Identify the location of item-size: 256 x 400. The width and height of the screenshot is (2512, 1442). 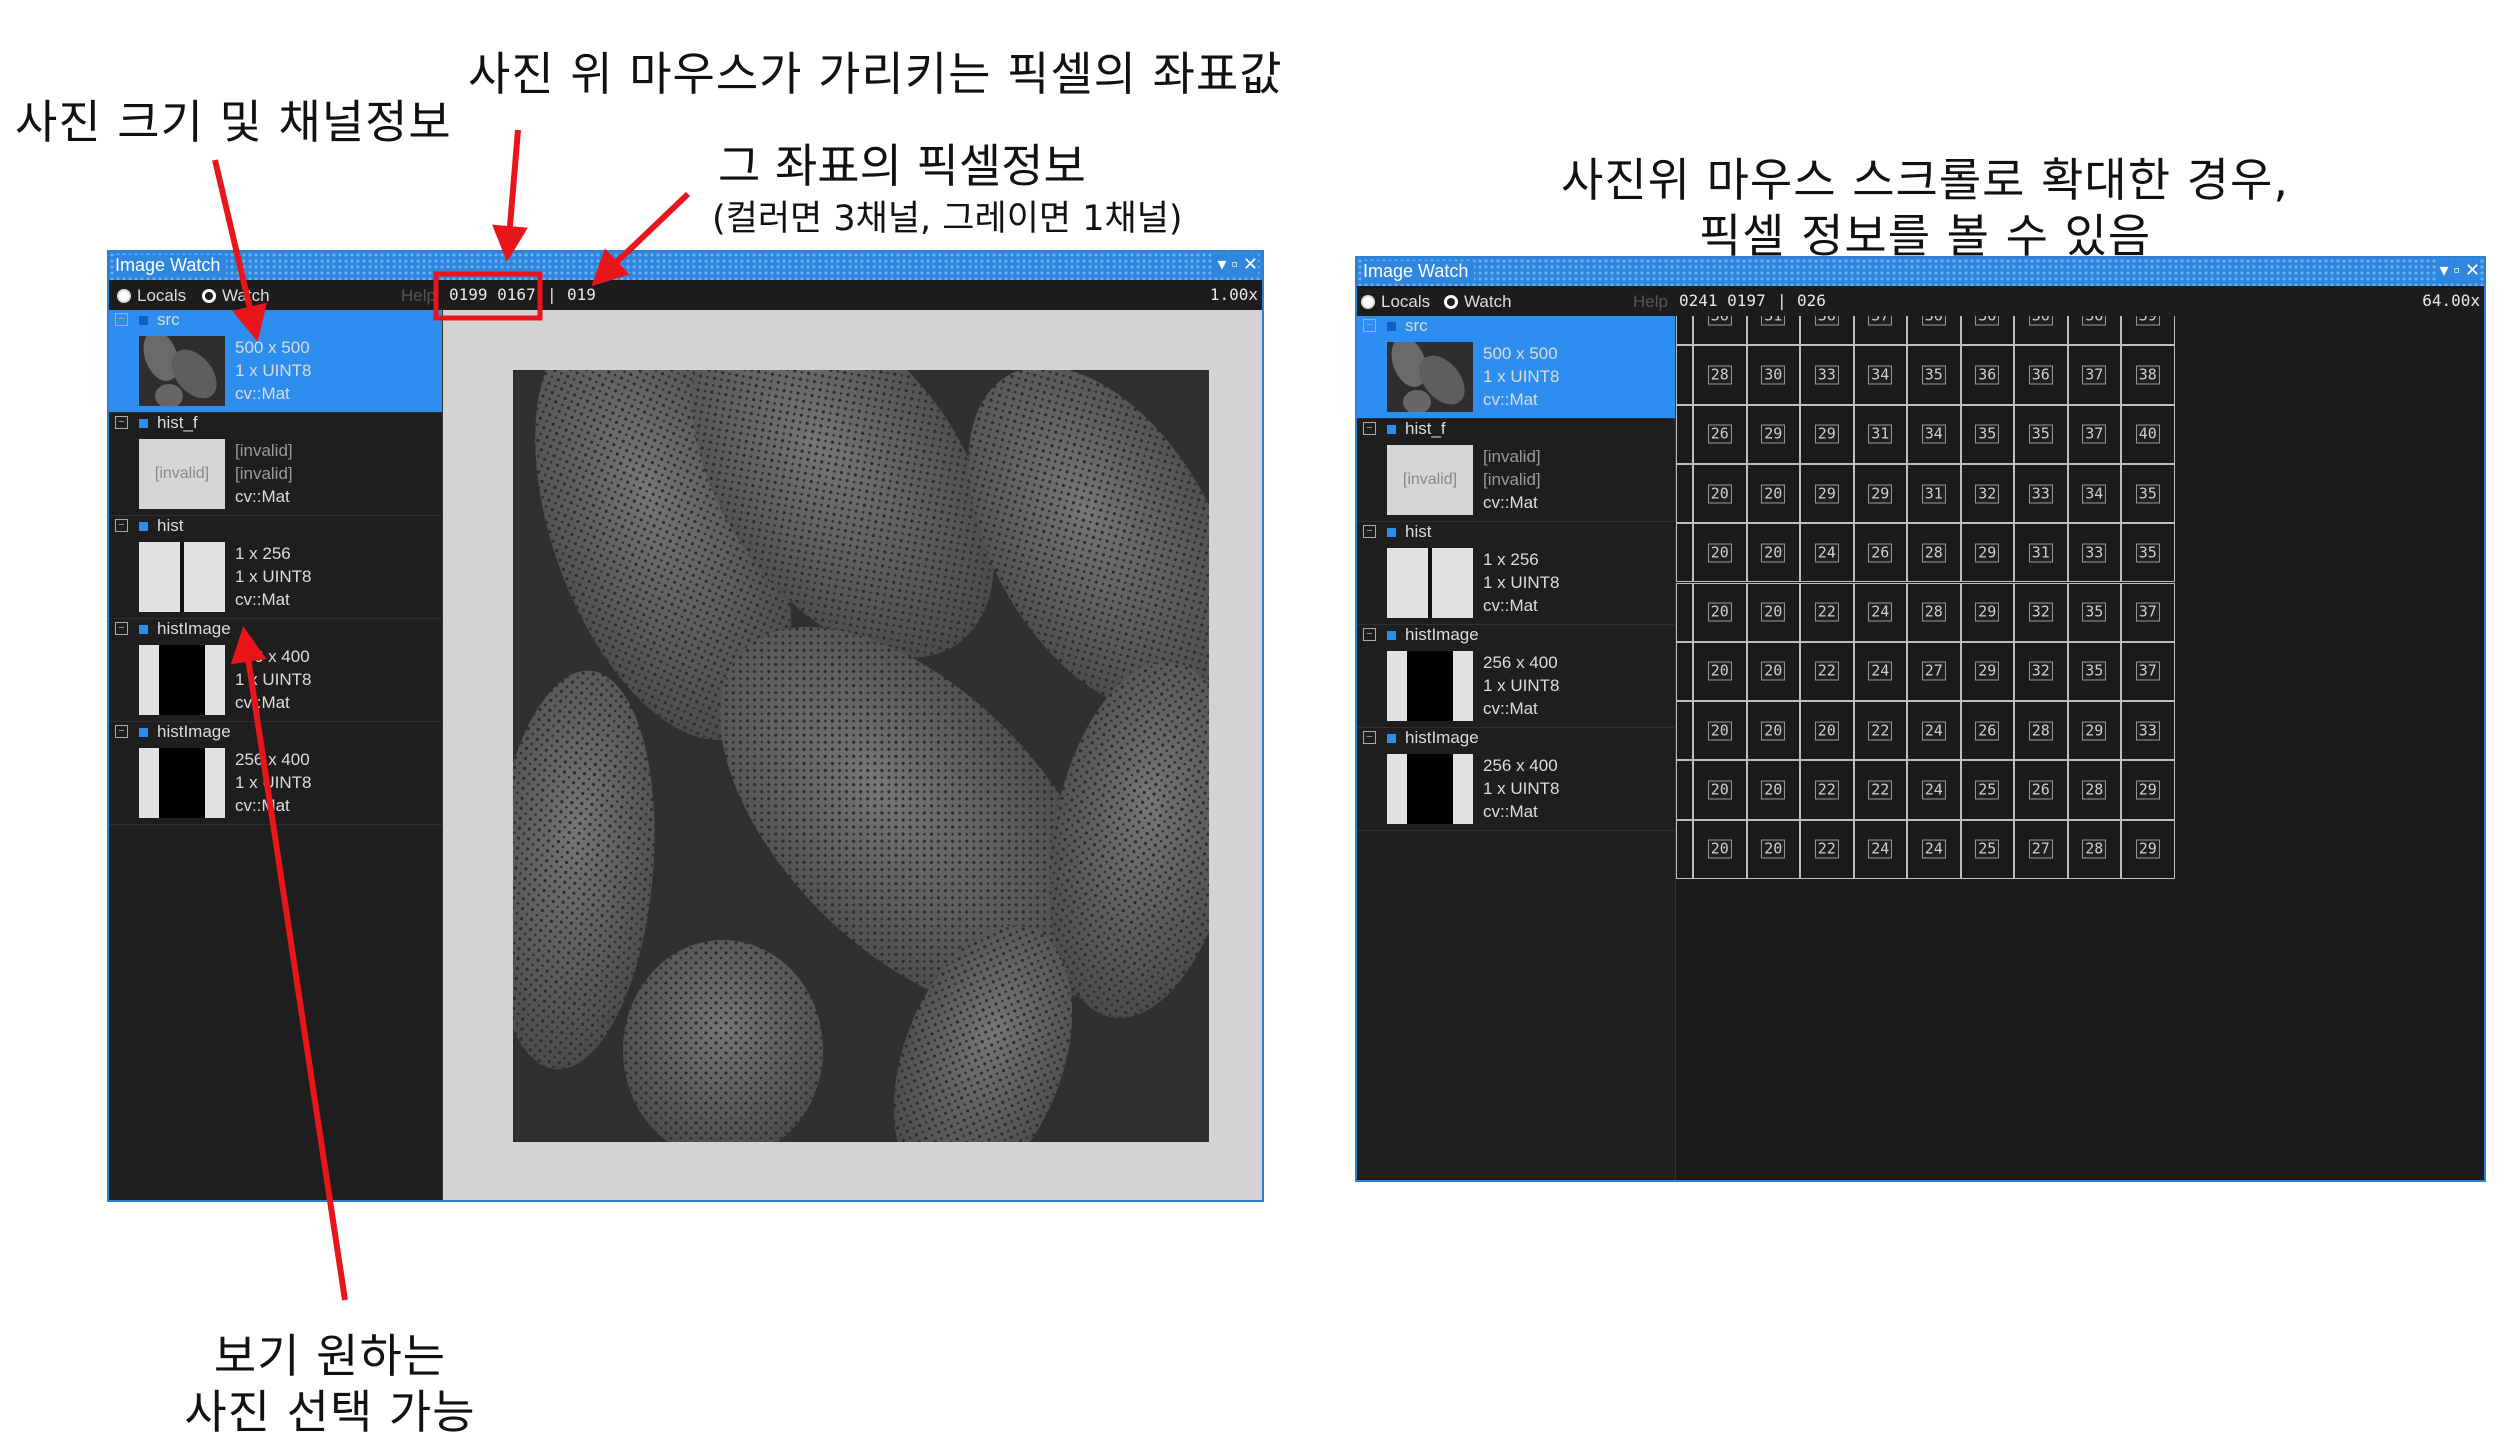
(272, 759).